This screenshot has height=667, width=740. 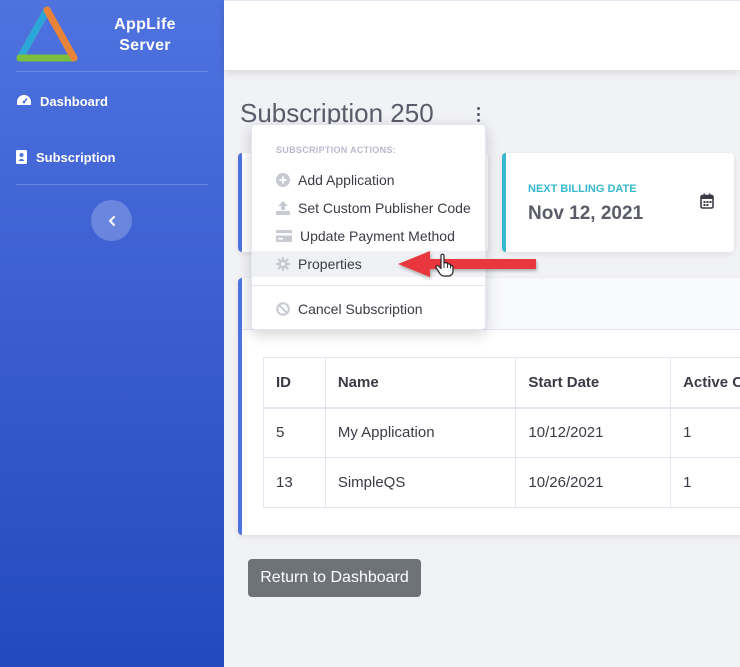 I want to click on triangle-logo-icon, so click(x=47, y=34).